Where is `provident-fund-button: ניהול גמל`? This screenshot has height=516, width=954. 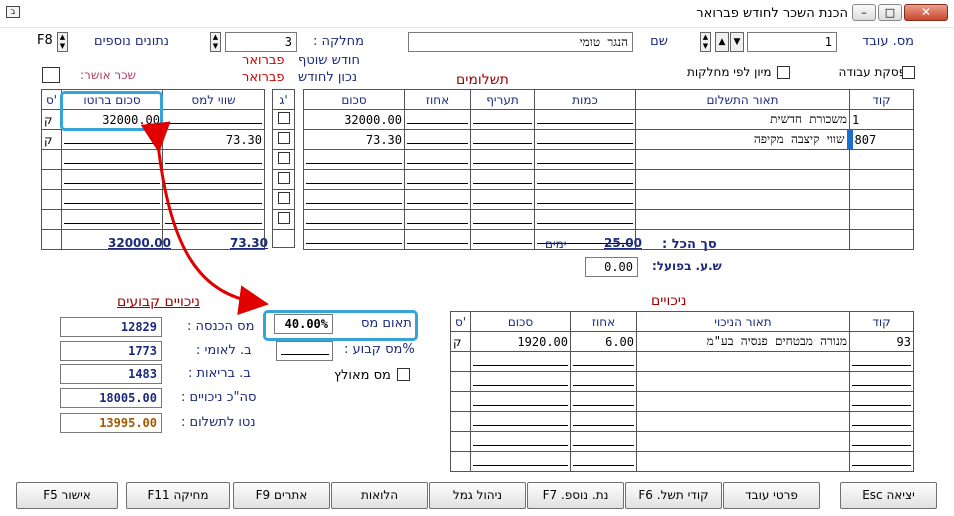 provident-fund-button: ניהול גמל is located at coordinates (477, 495).